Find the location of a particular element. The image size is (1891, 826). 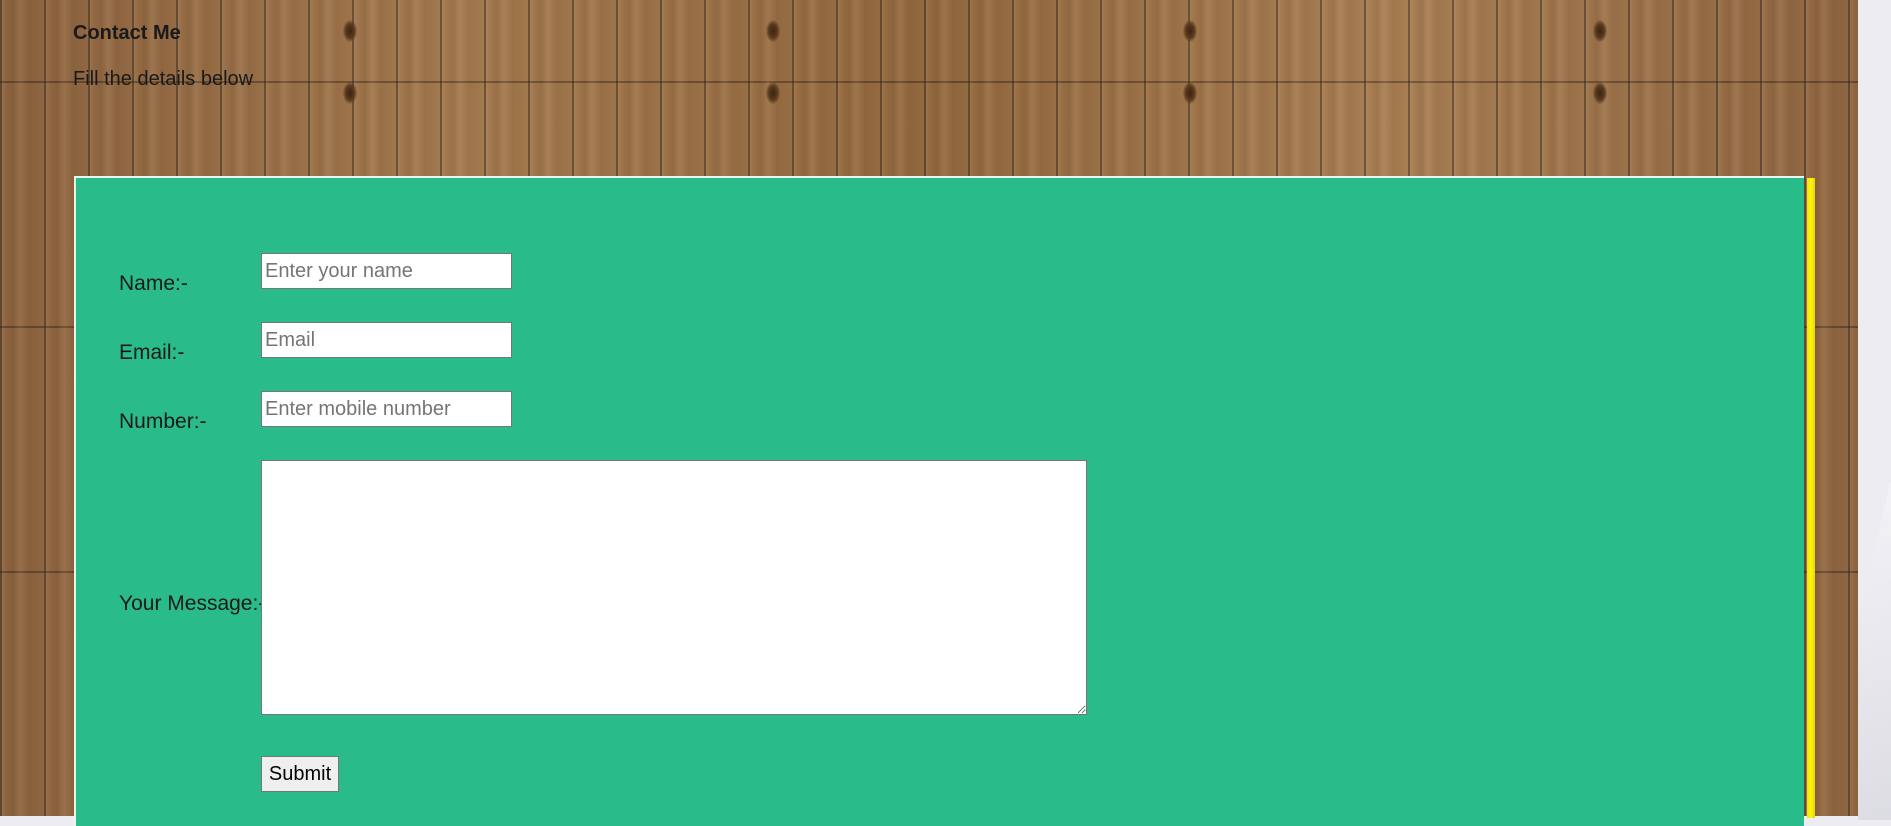

number-label: Number:- is located at coordinates (163, 421).